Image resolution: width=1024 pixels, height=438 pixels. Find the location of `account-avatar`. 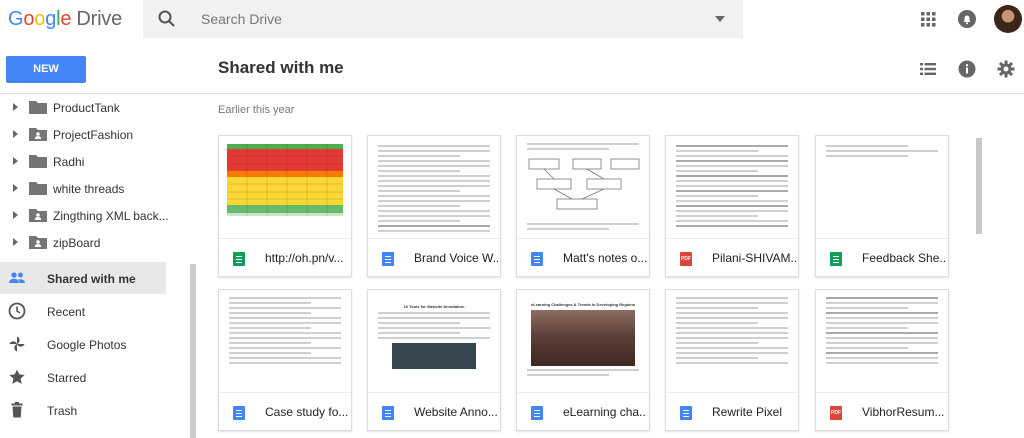

account-avatar is located at coordinates (1008, 19).